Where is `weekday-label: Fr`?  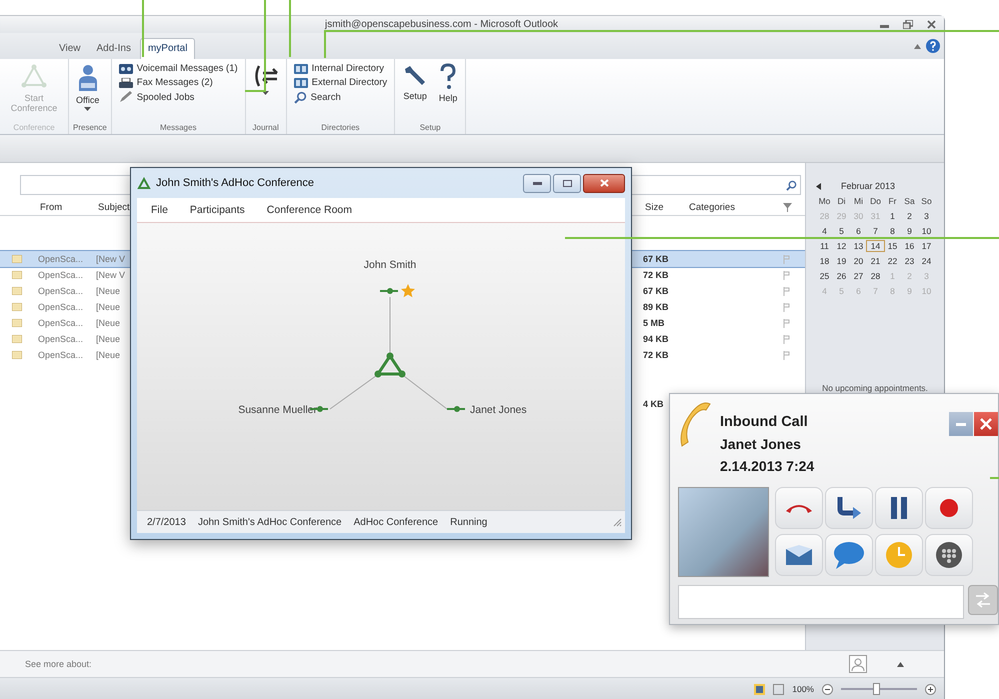 weekday-label: Fr is located at coordinates (892, 201).